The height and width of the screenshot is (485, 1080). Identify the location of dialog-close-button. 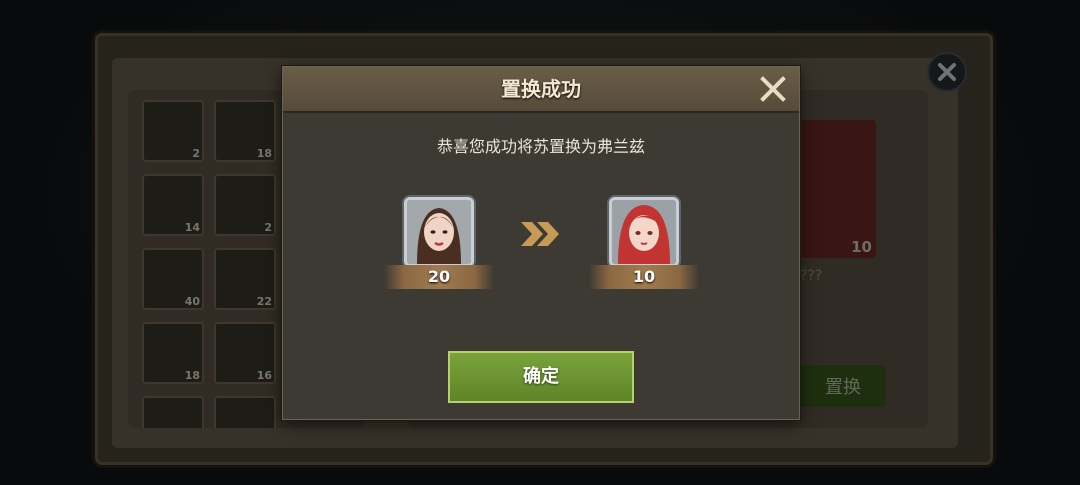
(773, 89).